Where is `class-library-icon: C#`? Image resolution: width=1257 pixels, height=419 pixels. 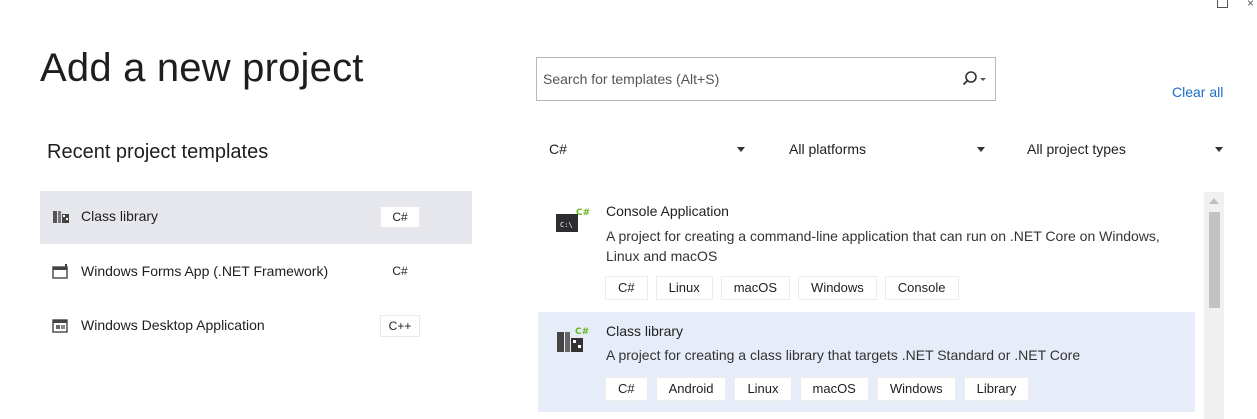 class-library-icon: C# is located at coordinates (573, 339).